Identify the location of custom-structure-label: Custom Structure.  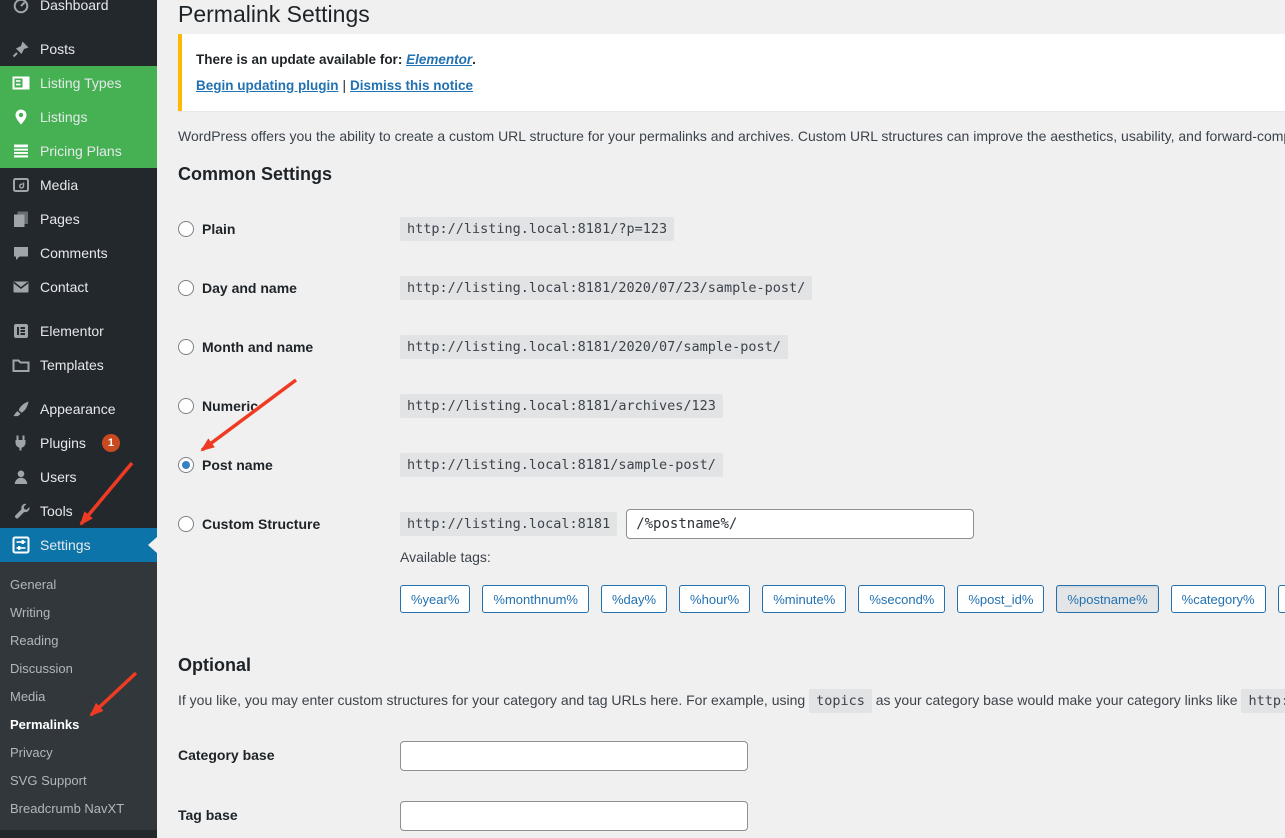
(261, 524).